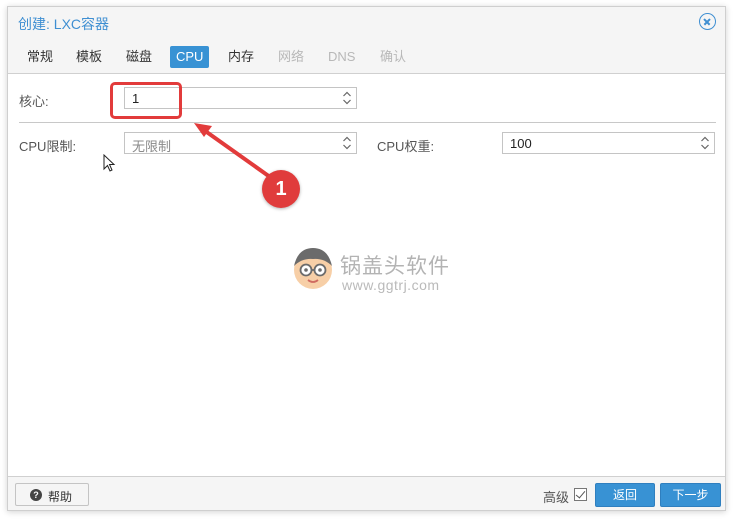 The width and height of the screenshot is (741, 524). What do you see at coordinates (366, 23) in the screenshot?
I see `dialog-titlebar: 创建: LXC容器` at bounding box center [366, 23].